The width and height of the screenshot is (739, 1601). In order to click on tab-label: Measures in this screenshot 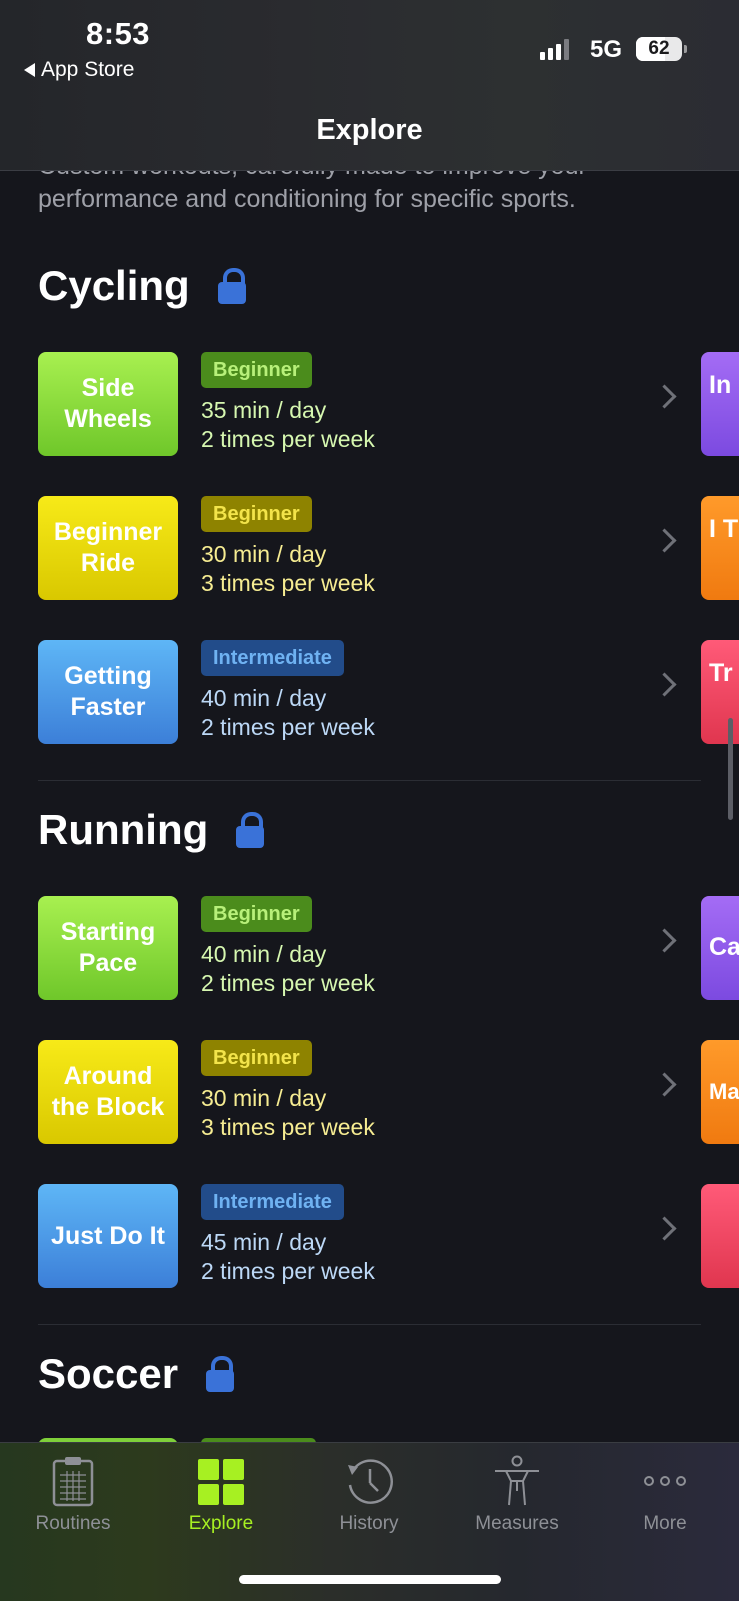, I will do `click(517, 1523)`.